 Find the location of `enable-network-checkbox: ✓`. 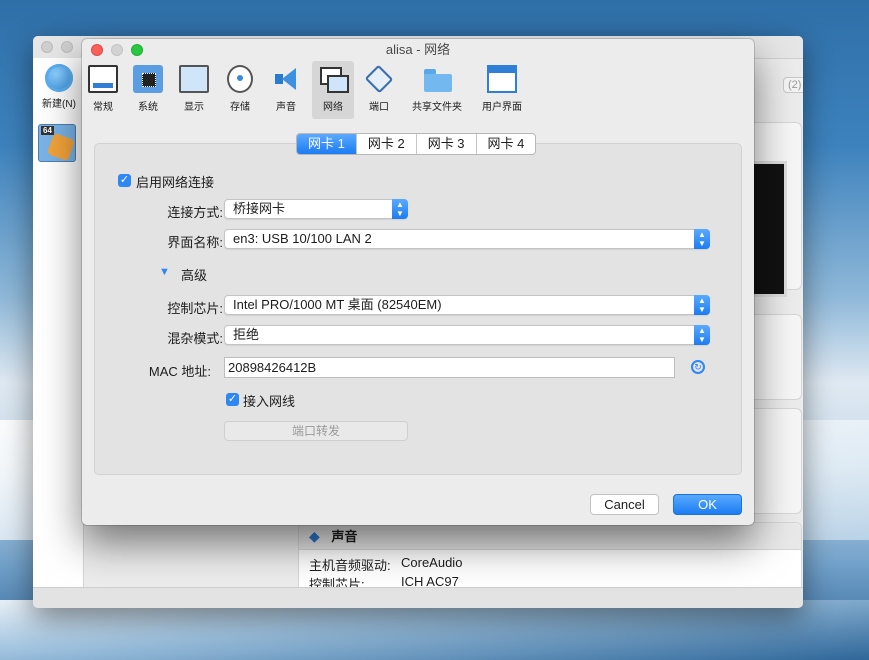

enable-network-checkbox: ✓ is located at coordinates (124, 180).